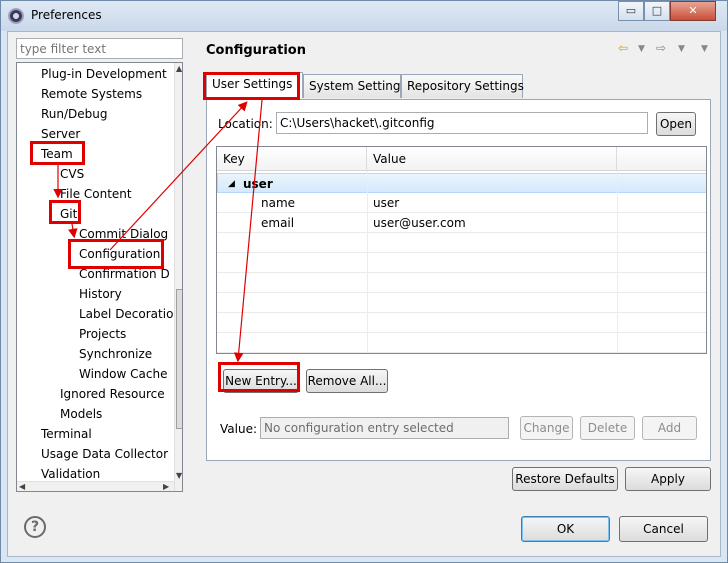 Image resolution: width=728 pixels, height=563 pixels. I want to click on annotation-arrows, so click(158, 231).